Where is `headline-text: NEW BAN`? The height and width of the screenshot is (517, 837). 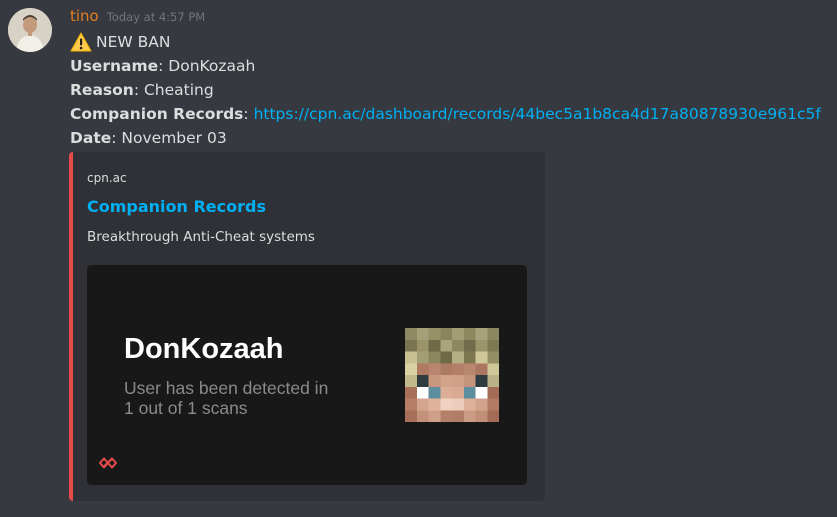
headline-text: NEW BAN is located at coordinates (133, 42).